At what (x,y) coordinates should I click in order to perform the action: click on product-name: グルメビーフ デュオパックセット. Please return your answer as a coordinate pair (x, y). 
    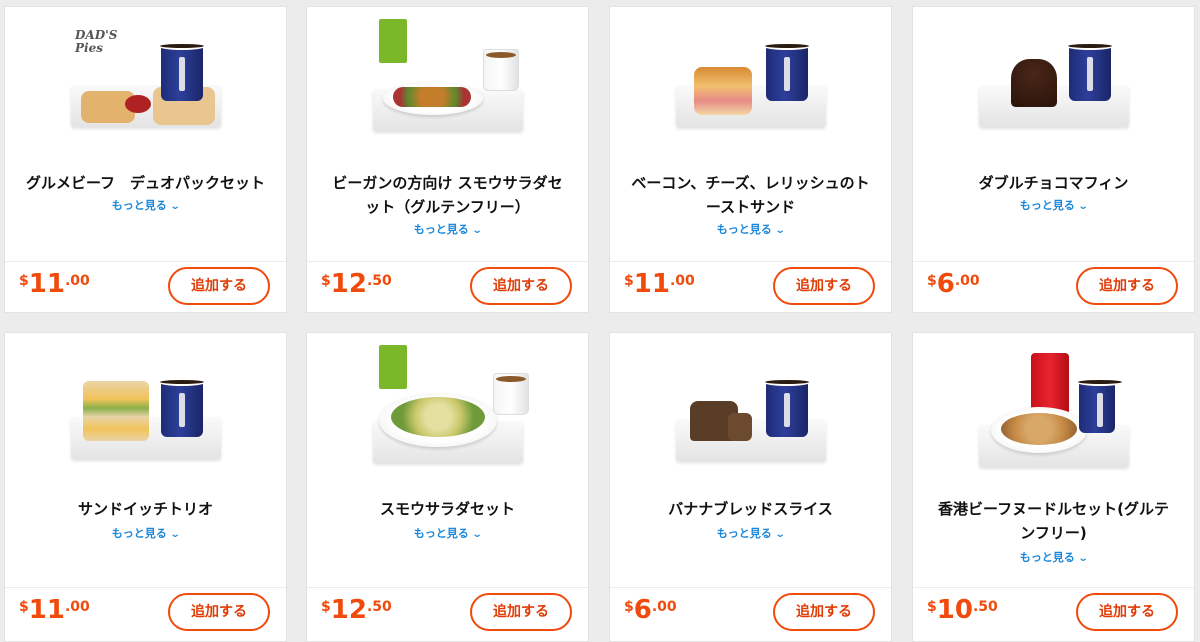
    Looking at the image, I should click on (145, 183).